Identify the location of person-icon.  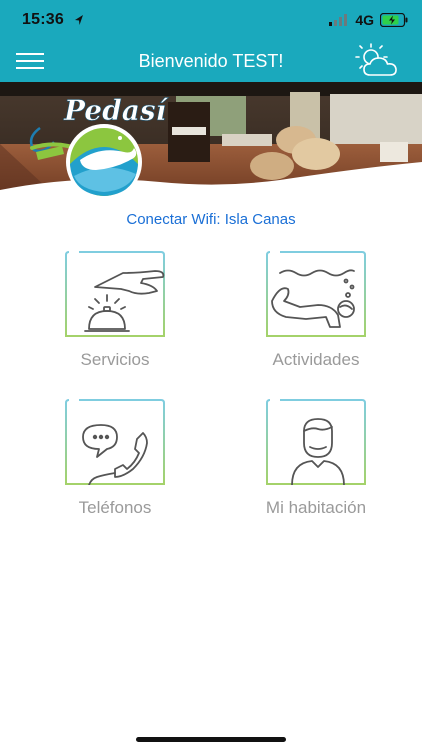
(316, 442).